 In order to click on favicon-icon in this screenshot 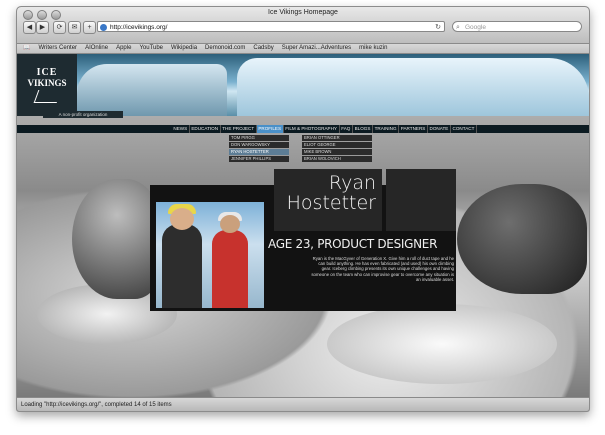, I will do `click(103, 27)`.